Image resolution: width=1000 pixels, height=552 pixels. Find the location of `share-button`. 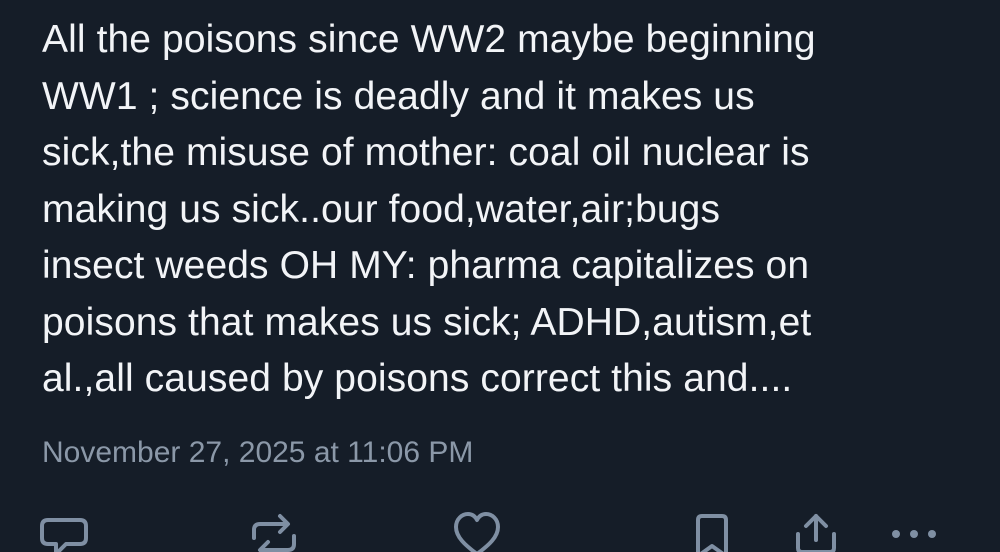

share-button is located at coordinates (818, 532).